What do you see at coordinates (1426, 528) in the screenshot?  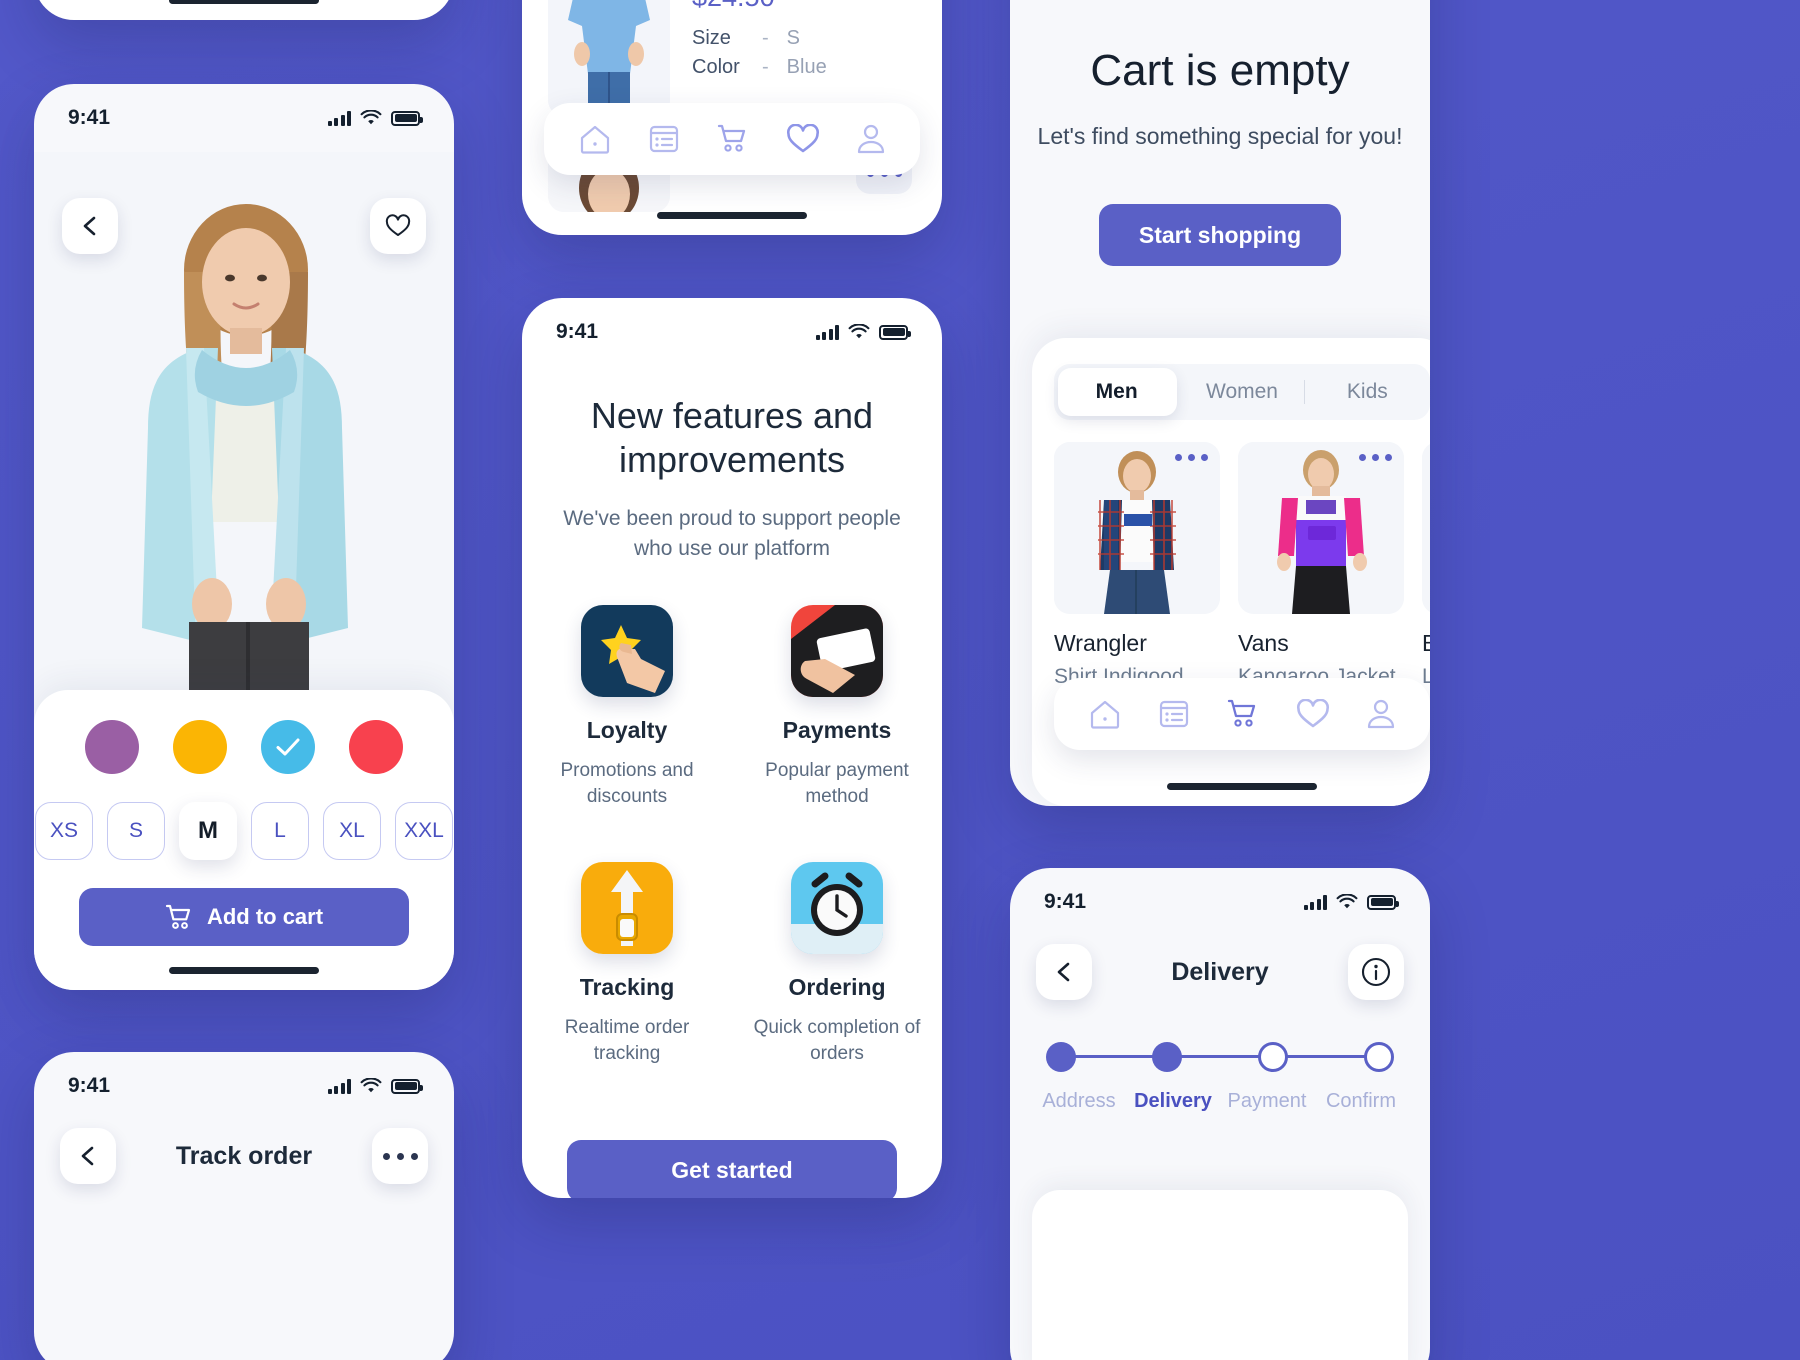 I see `product-image` at bounding box center [1426, 528].